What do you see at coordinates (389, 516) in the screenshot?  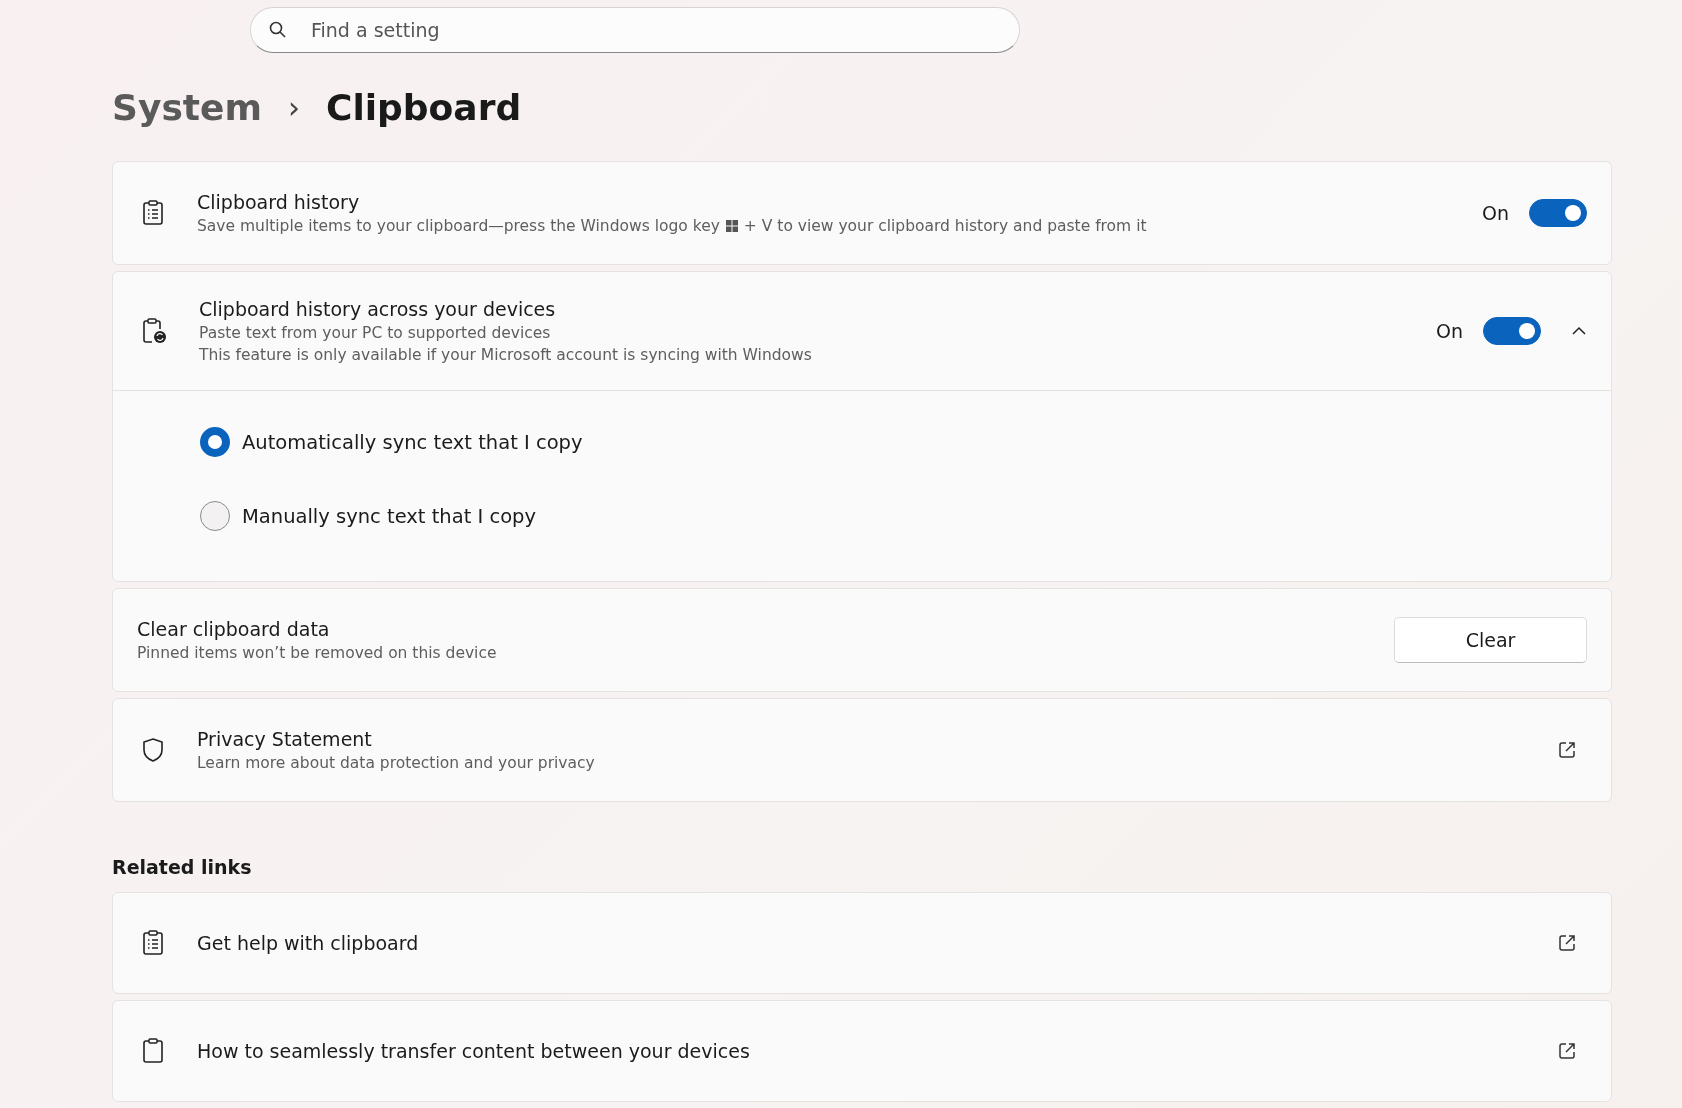 I see `radio-label: Manually sync text that I copy` at bounding box center [389, 516].